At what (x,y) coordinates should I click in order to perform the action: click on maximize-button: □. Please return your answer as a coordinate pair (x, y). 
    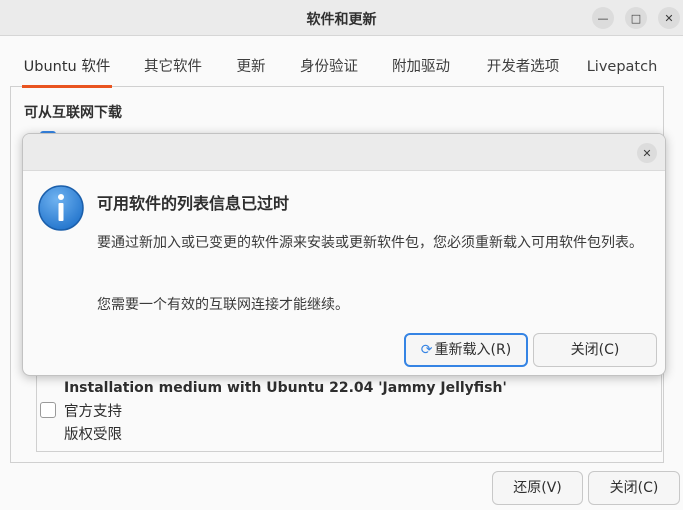
    Looking at the image, I should click on (636, 18).